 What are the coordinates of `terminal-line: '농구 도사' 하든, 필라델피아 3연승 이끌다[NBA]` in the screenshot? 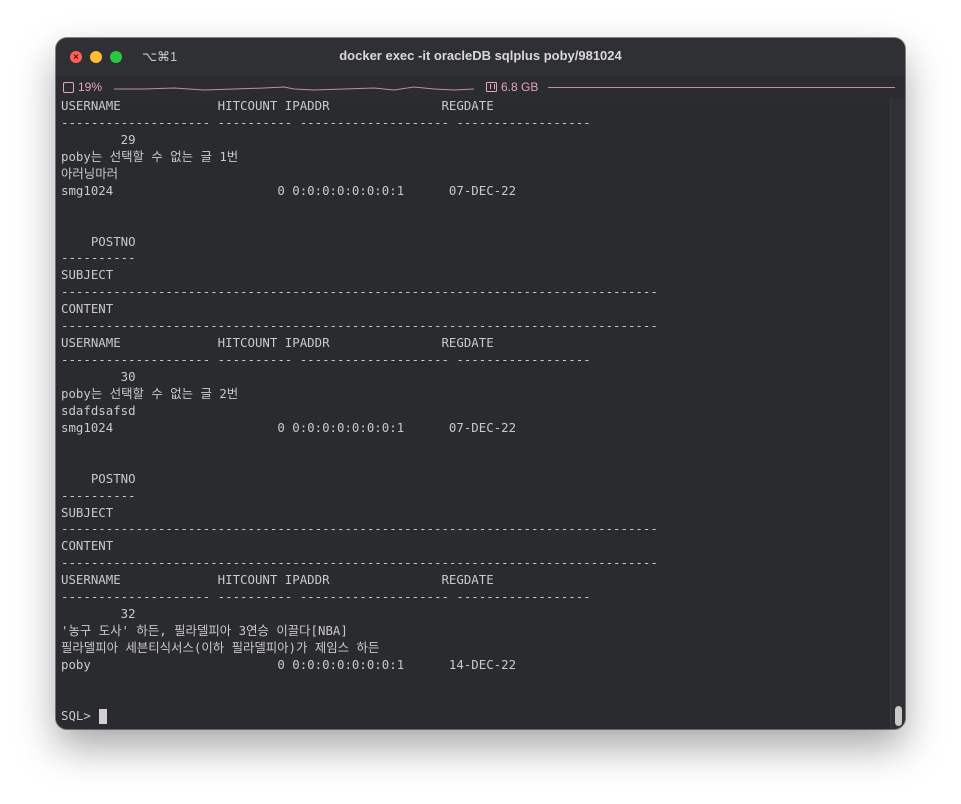 It's located at (204, 631).